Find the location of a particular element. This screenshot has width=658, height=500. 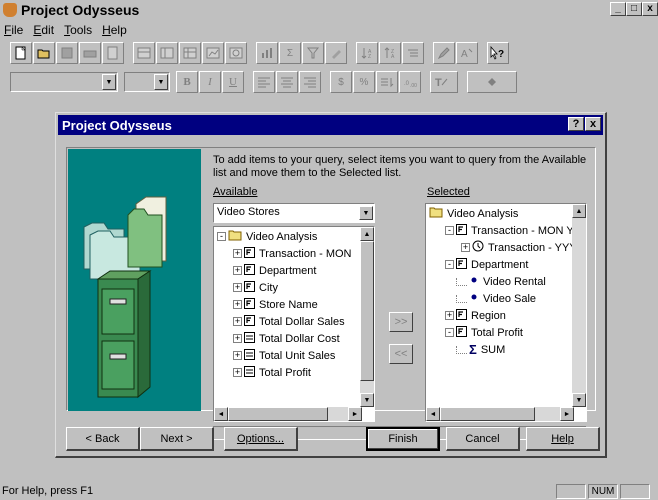

tree-item: + Store Name is located at coordinates (294, 304).